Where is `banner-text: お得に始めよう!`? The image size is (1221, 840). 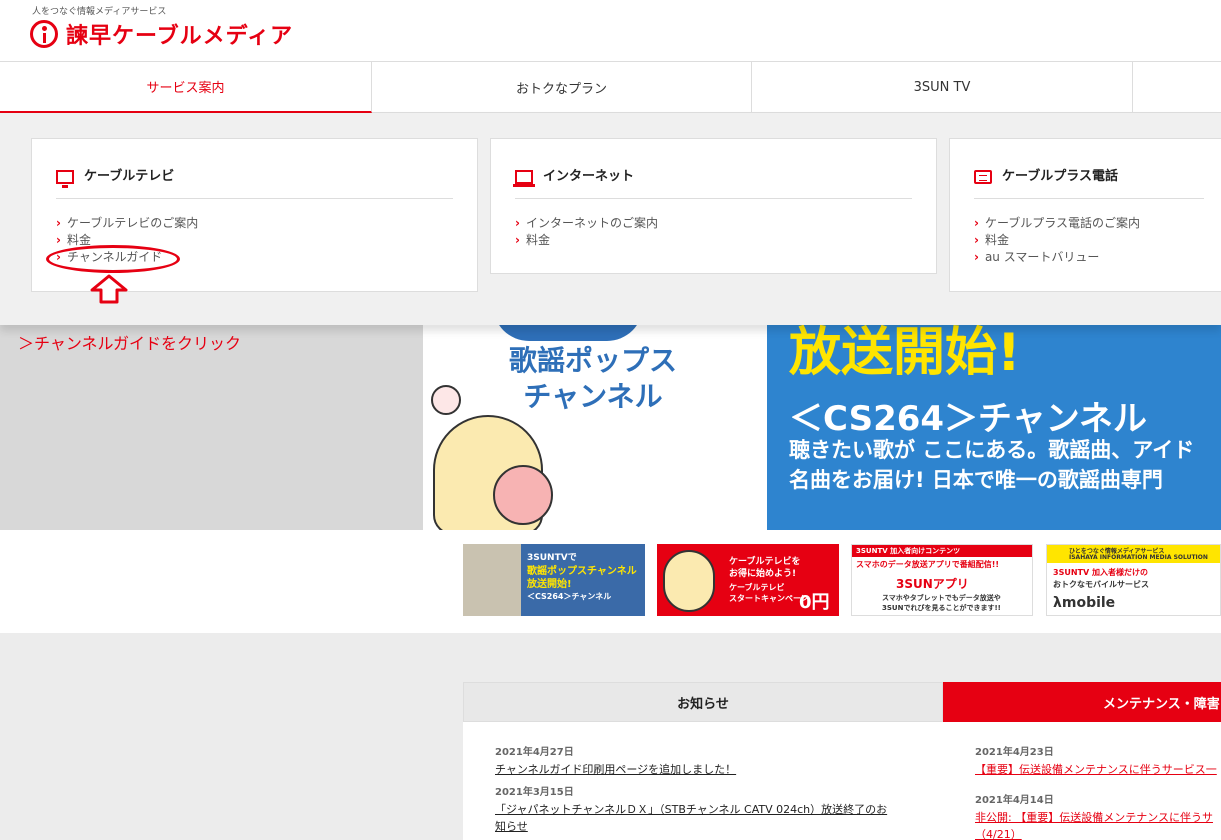
banner-text: お得に始めよう! is located at coordinates (763, 574).